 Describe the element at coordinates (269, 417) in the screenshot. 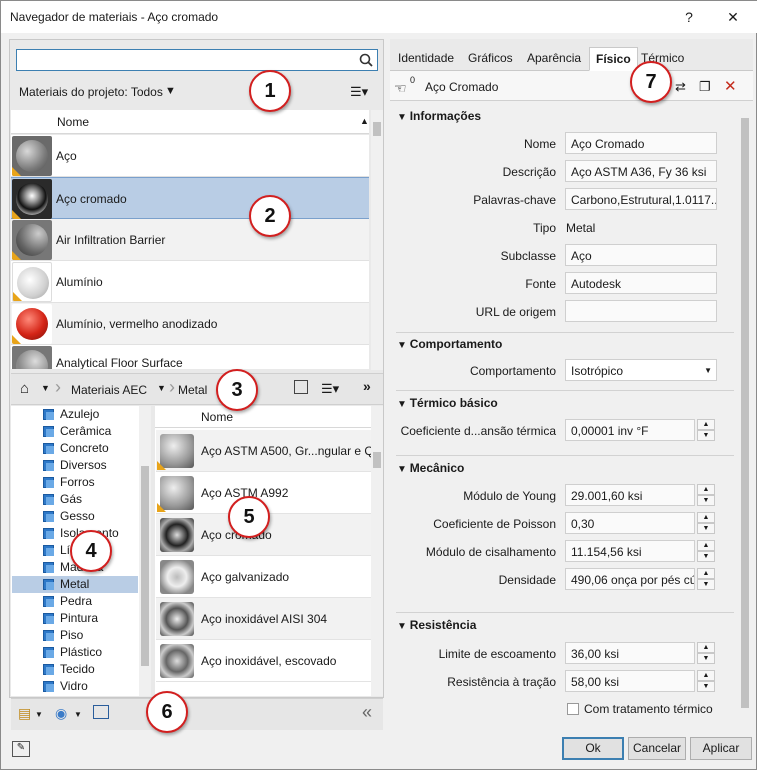

I see `library-column-header: Nome` at that location.